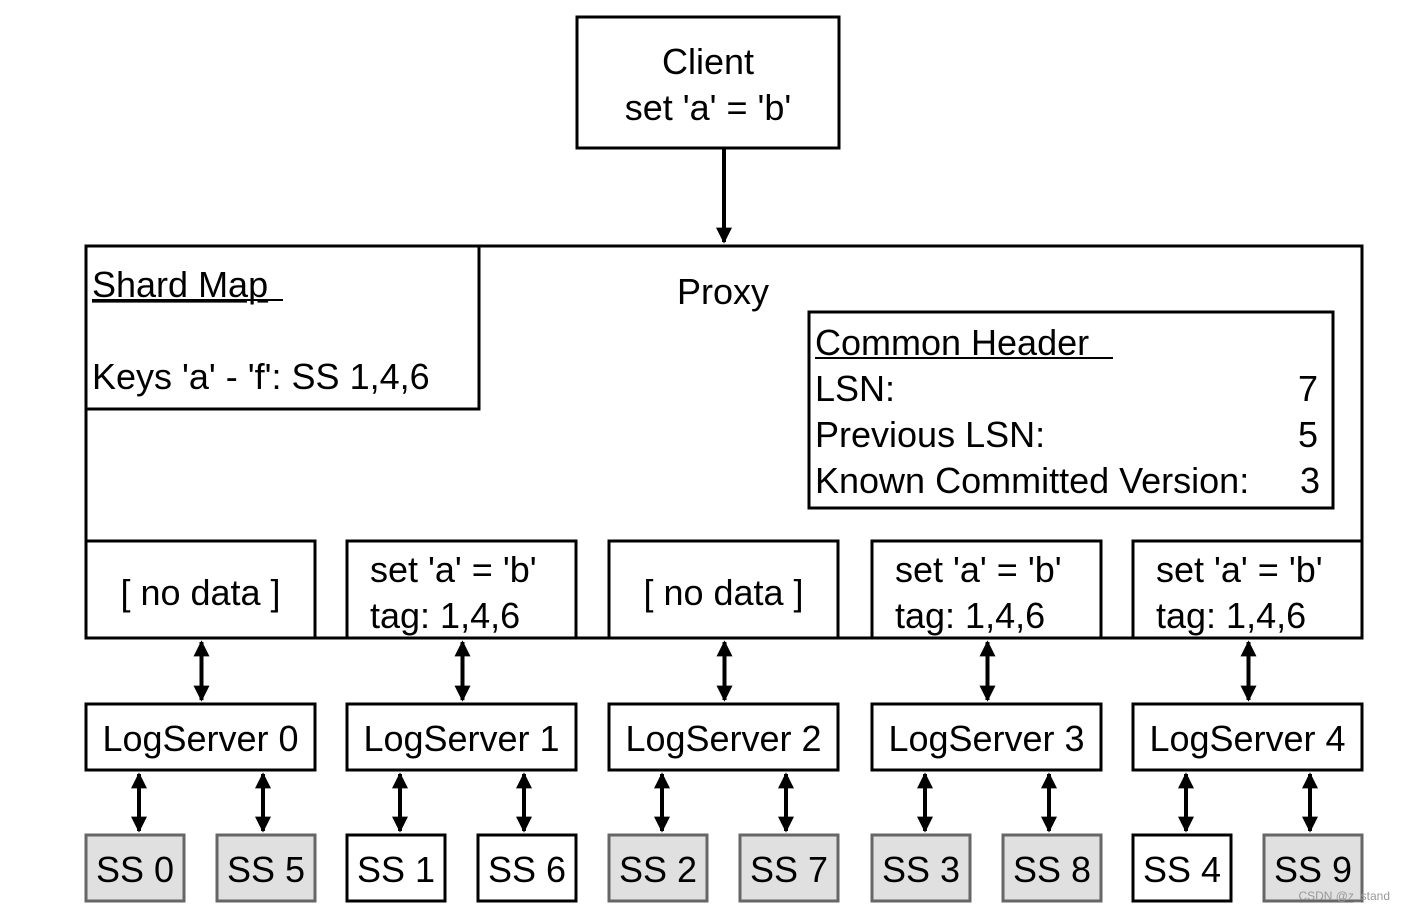 The width and height of the screenshot is (1406, 912). I want to click on storage-server-1: SS 5, so click(266, 868).